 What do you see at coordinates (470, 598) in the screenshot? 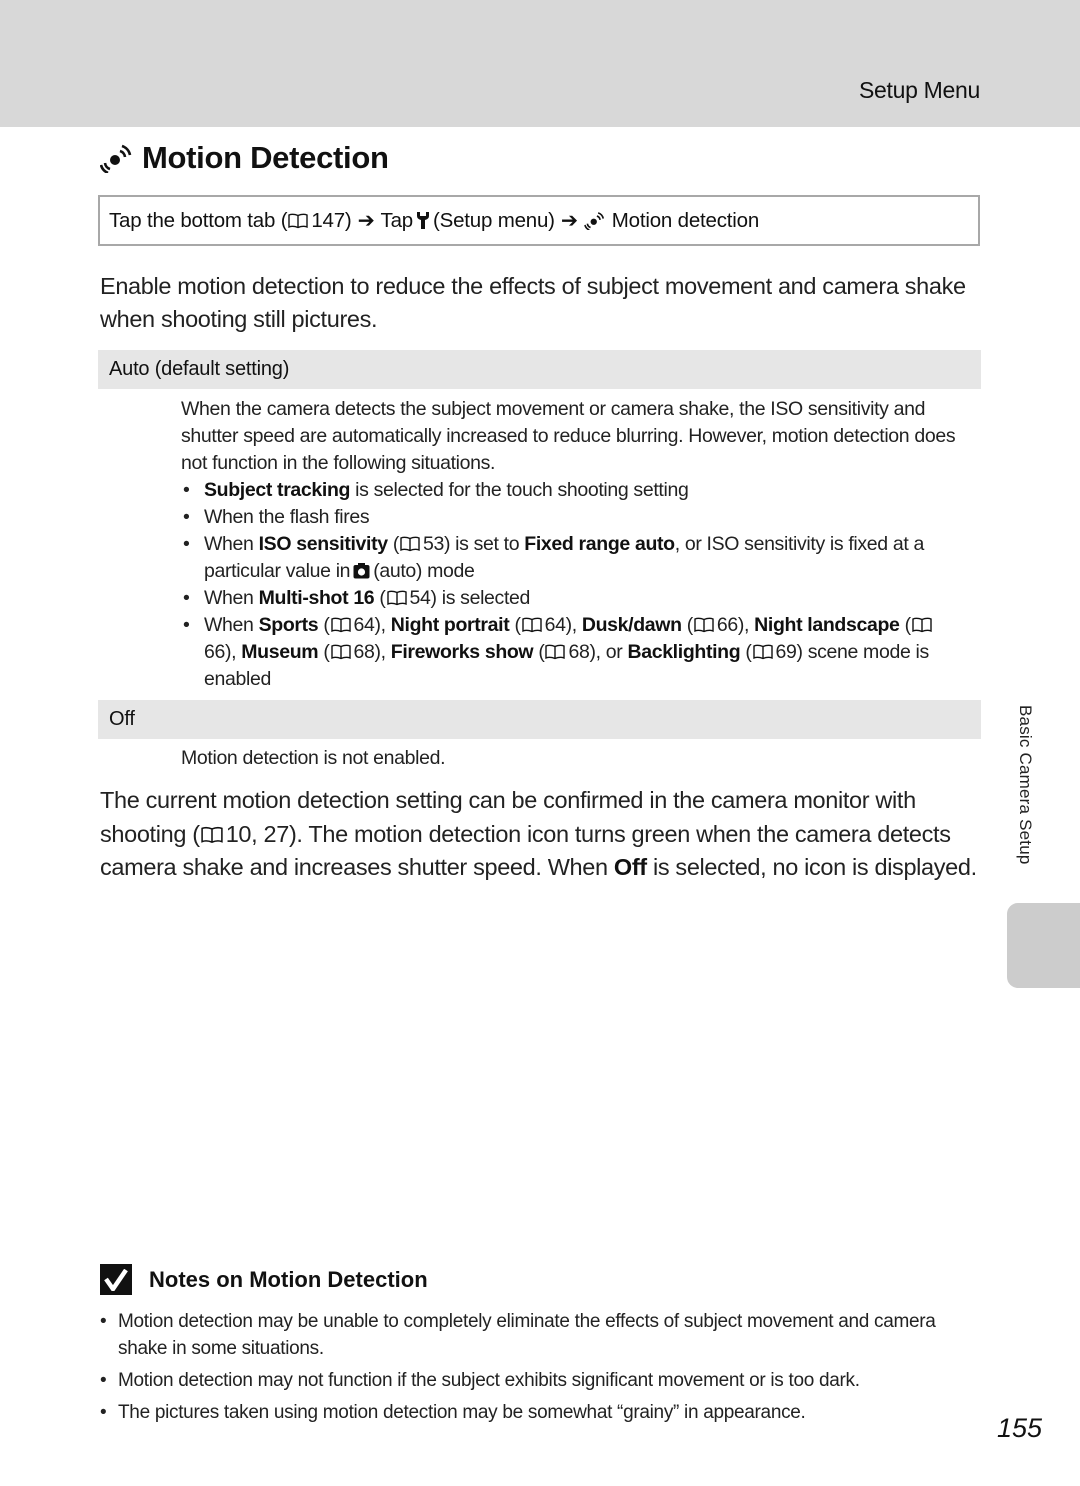
I see `page-ref: 54) is selected` at bounding box center [470, 598].